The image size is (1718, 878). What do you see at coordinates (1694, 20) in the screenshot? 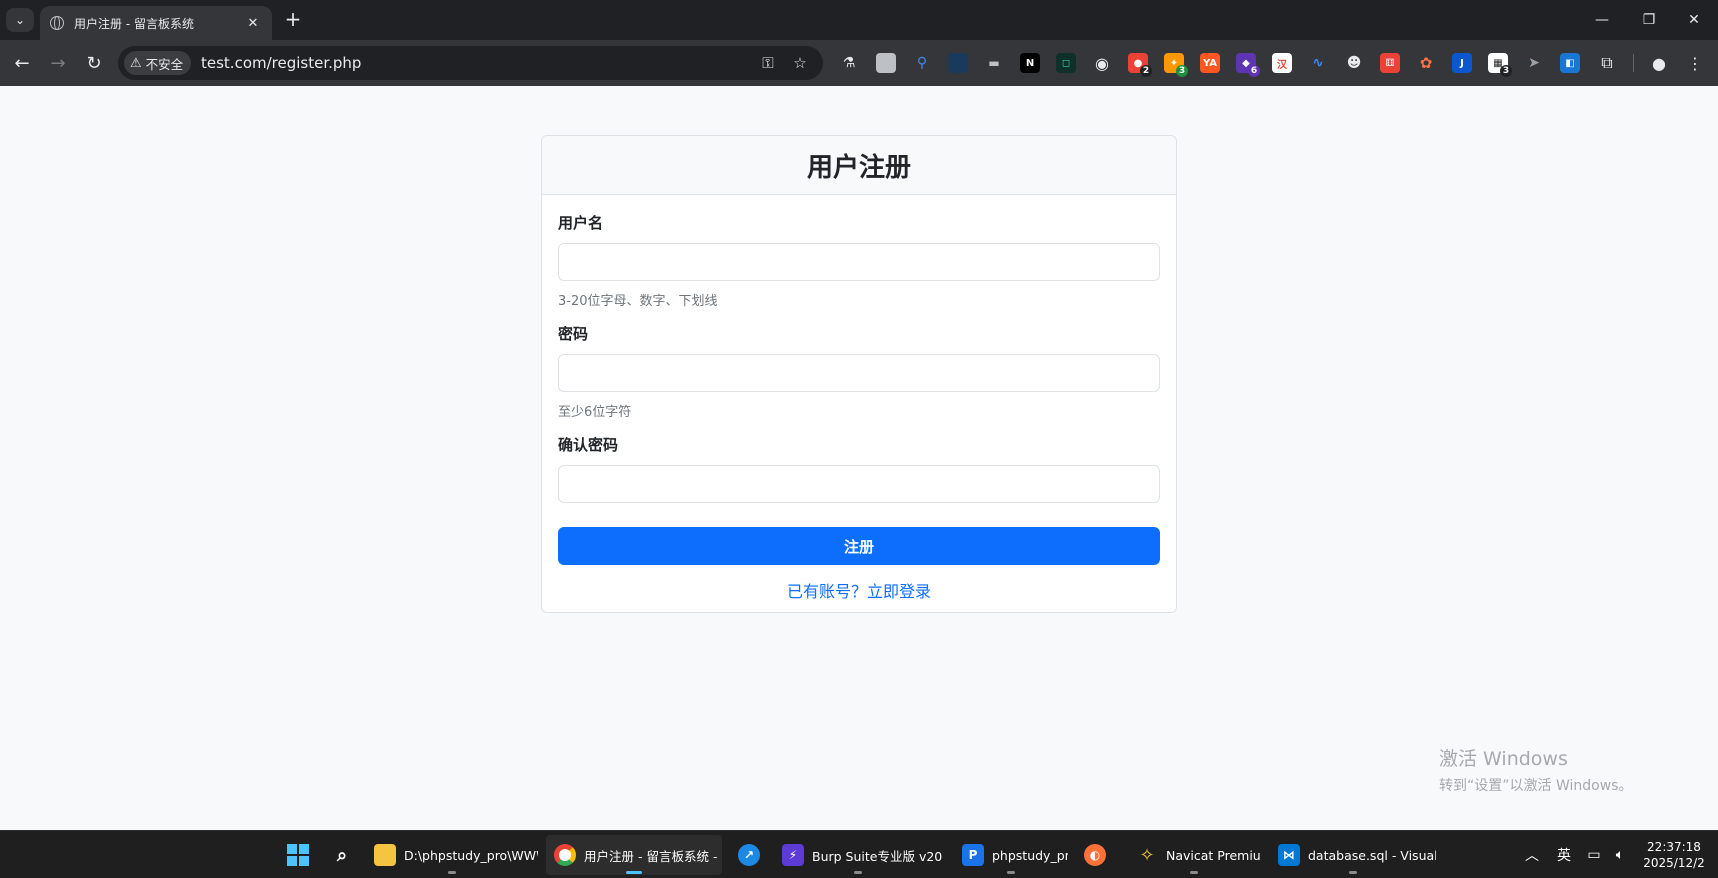
I see `window-close-icon: ✕` at bounding box center [1694, 20].